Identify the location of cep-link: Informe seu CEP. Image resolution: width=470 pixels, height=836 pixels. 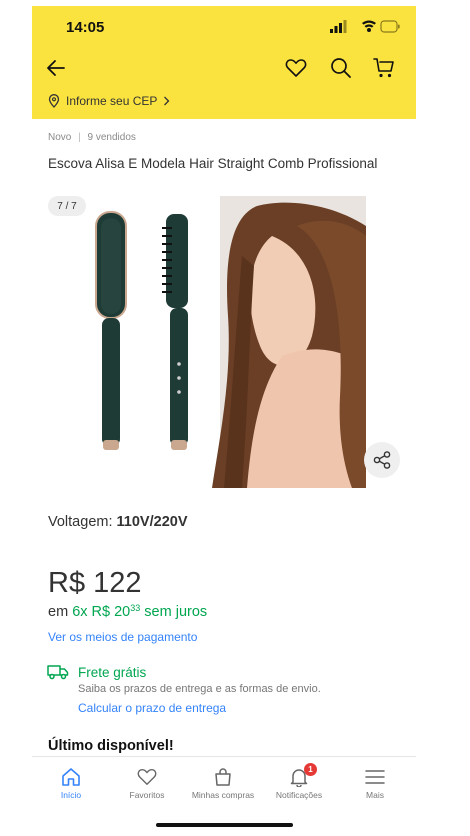
(109, 101).